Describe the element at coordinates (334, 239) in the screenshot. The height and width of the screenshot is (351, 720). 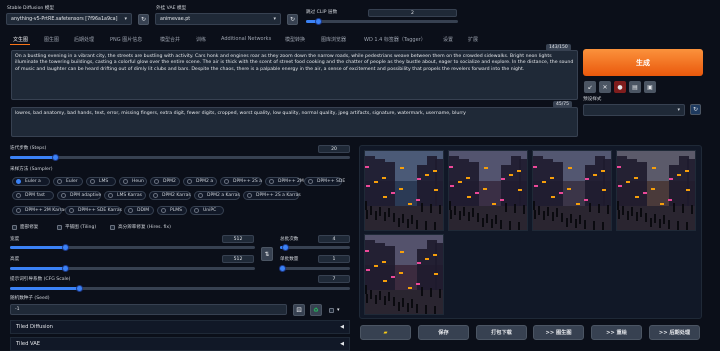
I see `batch-count-input: 4` at that location.